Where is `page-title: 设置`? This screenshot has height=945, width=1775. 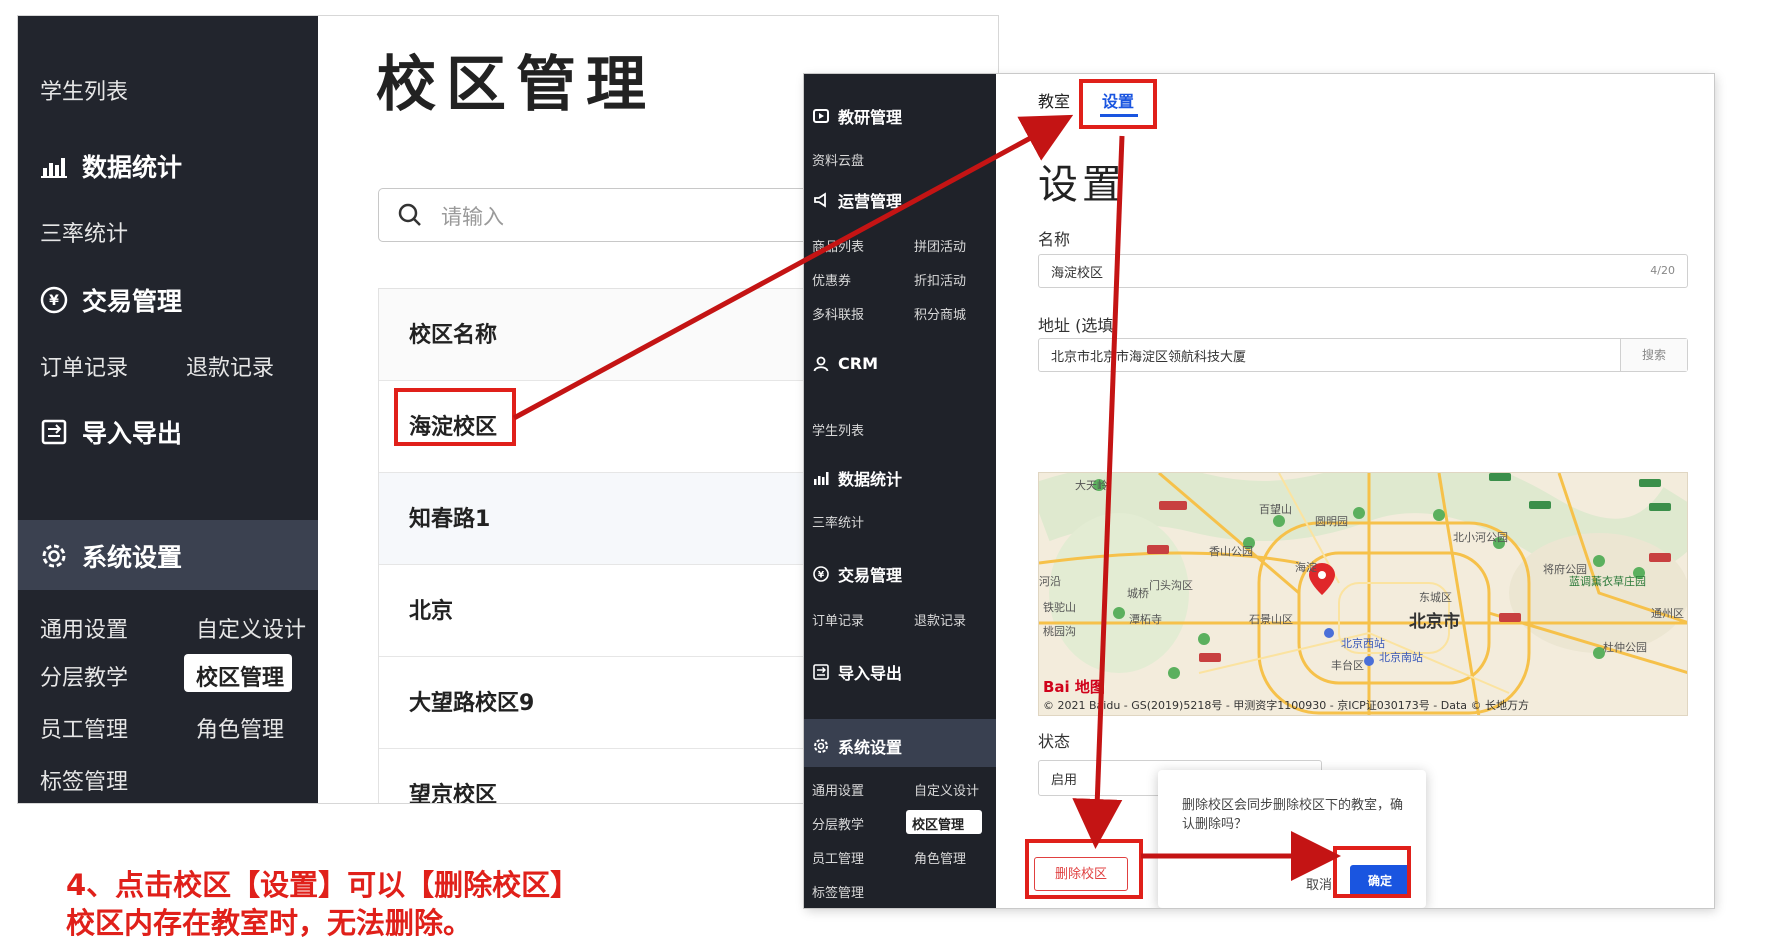
page-title: 设置 is located at coordinates (1082, 185).